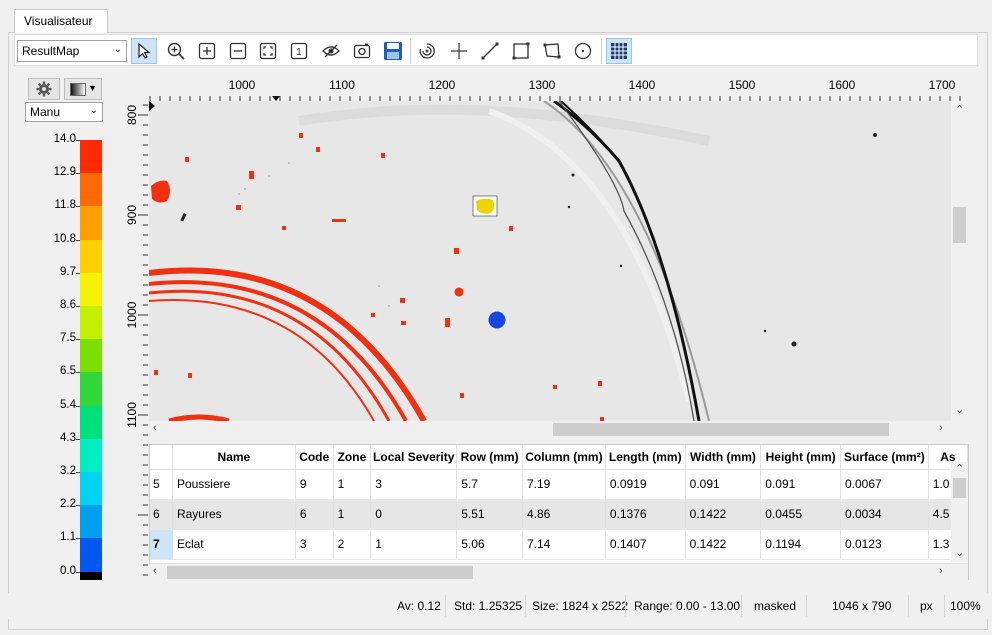  What do you see at coordinates (161, 457) in the screenshot?
I see `column-header` at bounding box center [161, 457].